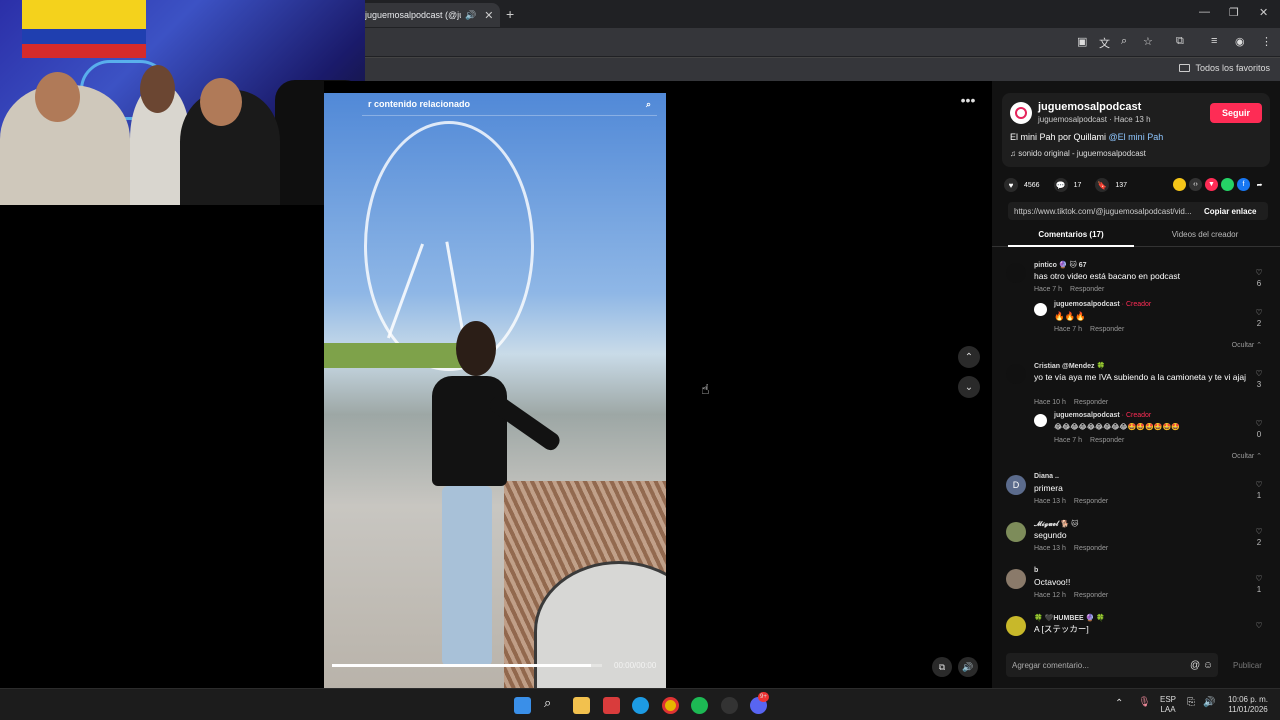 The width and height of the screenshot is (1280, 720). What do you see at coordinates (1259, 379) in the screenshot?
I see `comment-like: ♡ 3` at bounding box center [1259, 379].